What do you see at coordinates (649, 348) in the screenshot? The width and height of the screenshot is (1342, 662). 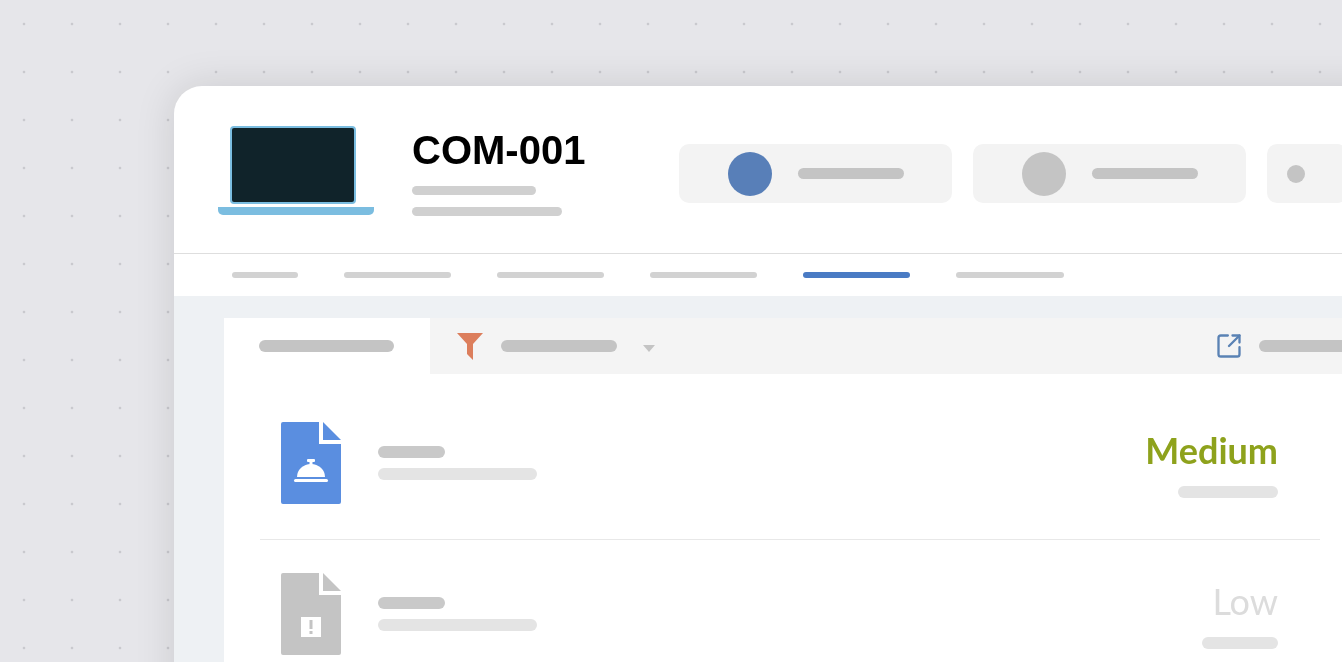 I see `caret-icon` at bounding box center [649, 348].